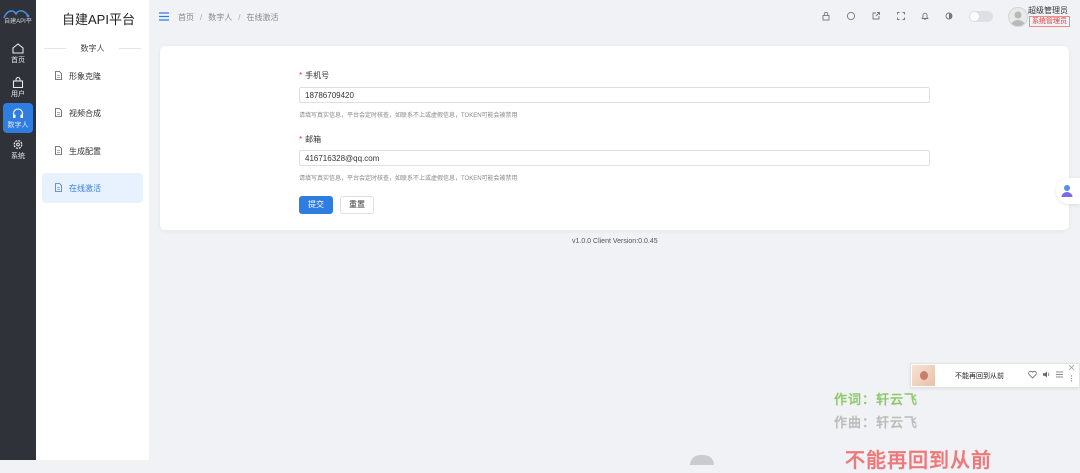  Describe the element at coordinates (85, 76) in the screenshot. I see `sidebar-item-label: 形象克隆` at that location.